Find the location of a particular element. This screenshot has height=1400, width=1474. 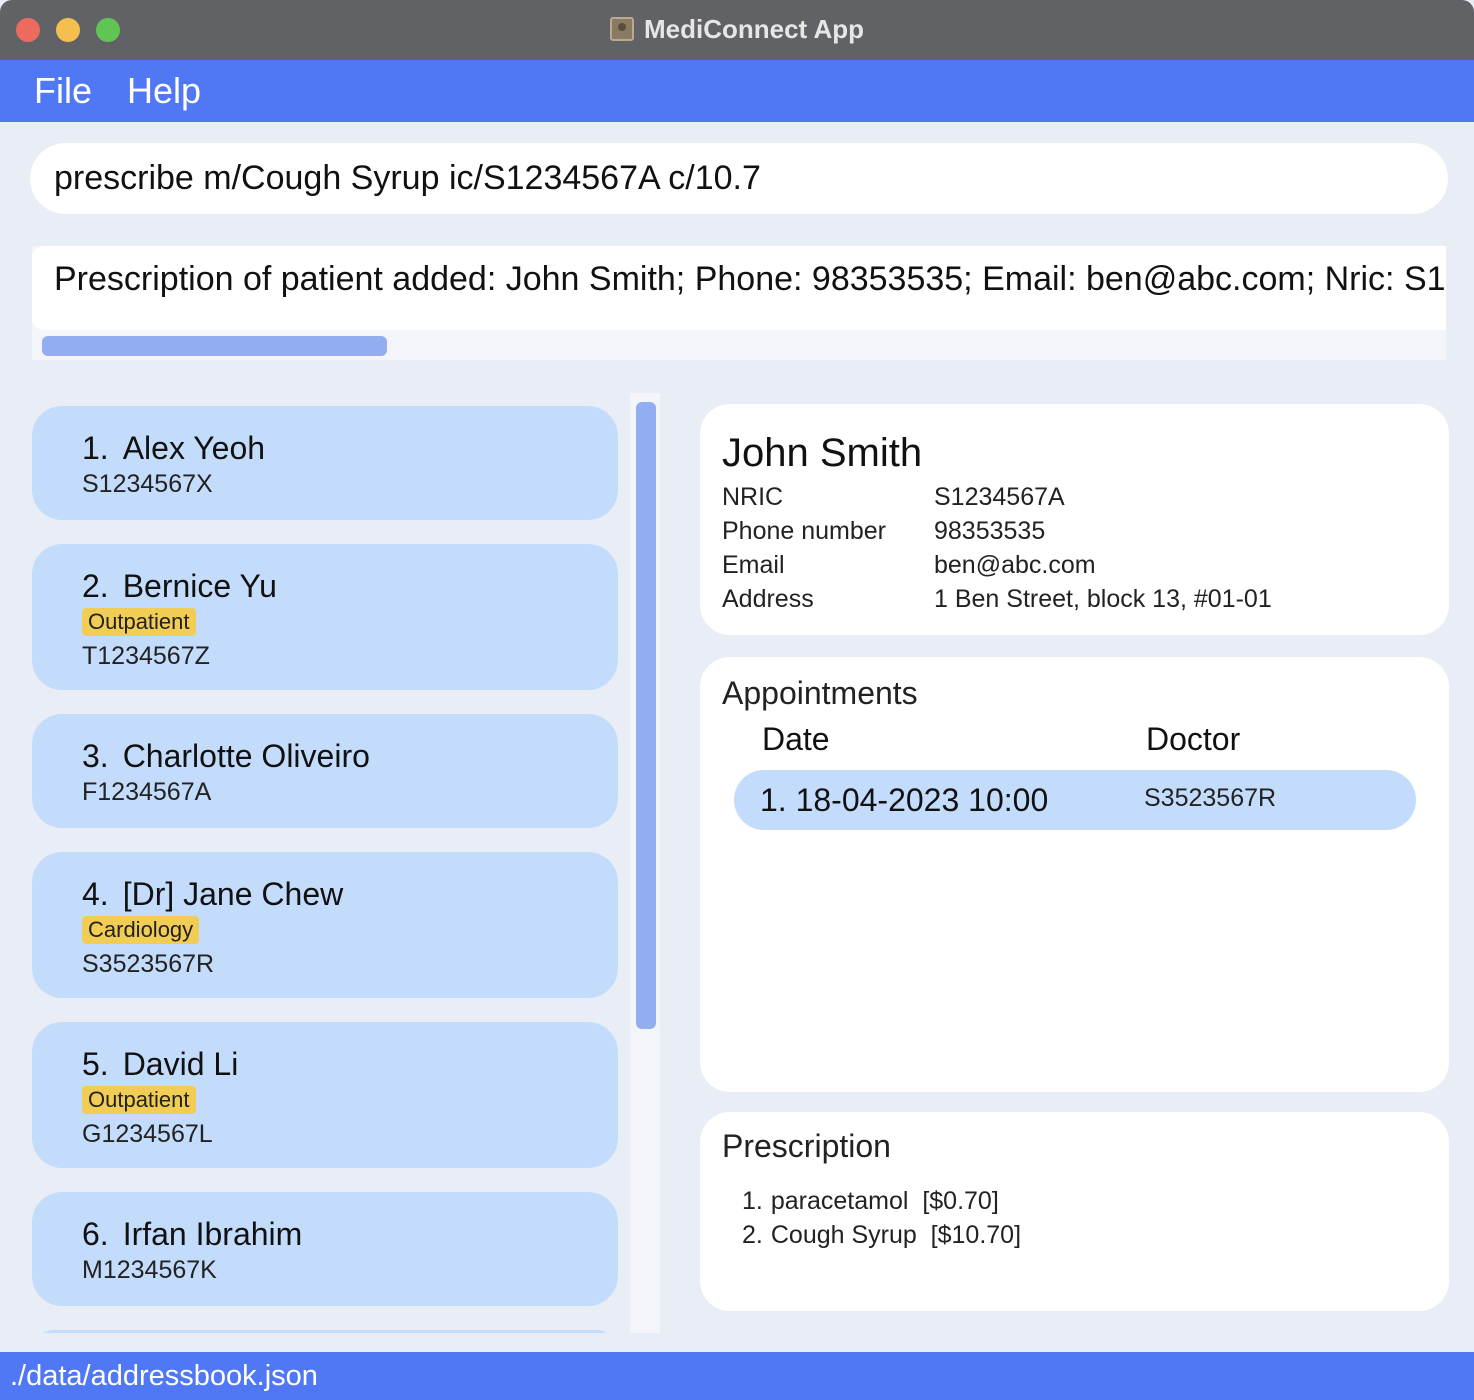

prescription-item: 1. paracetamol [$0.70] is located at coordinates (1084, 1201).